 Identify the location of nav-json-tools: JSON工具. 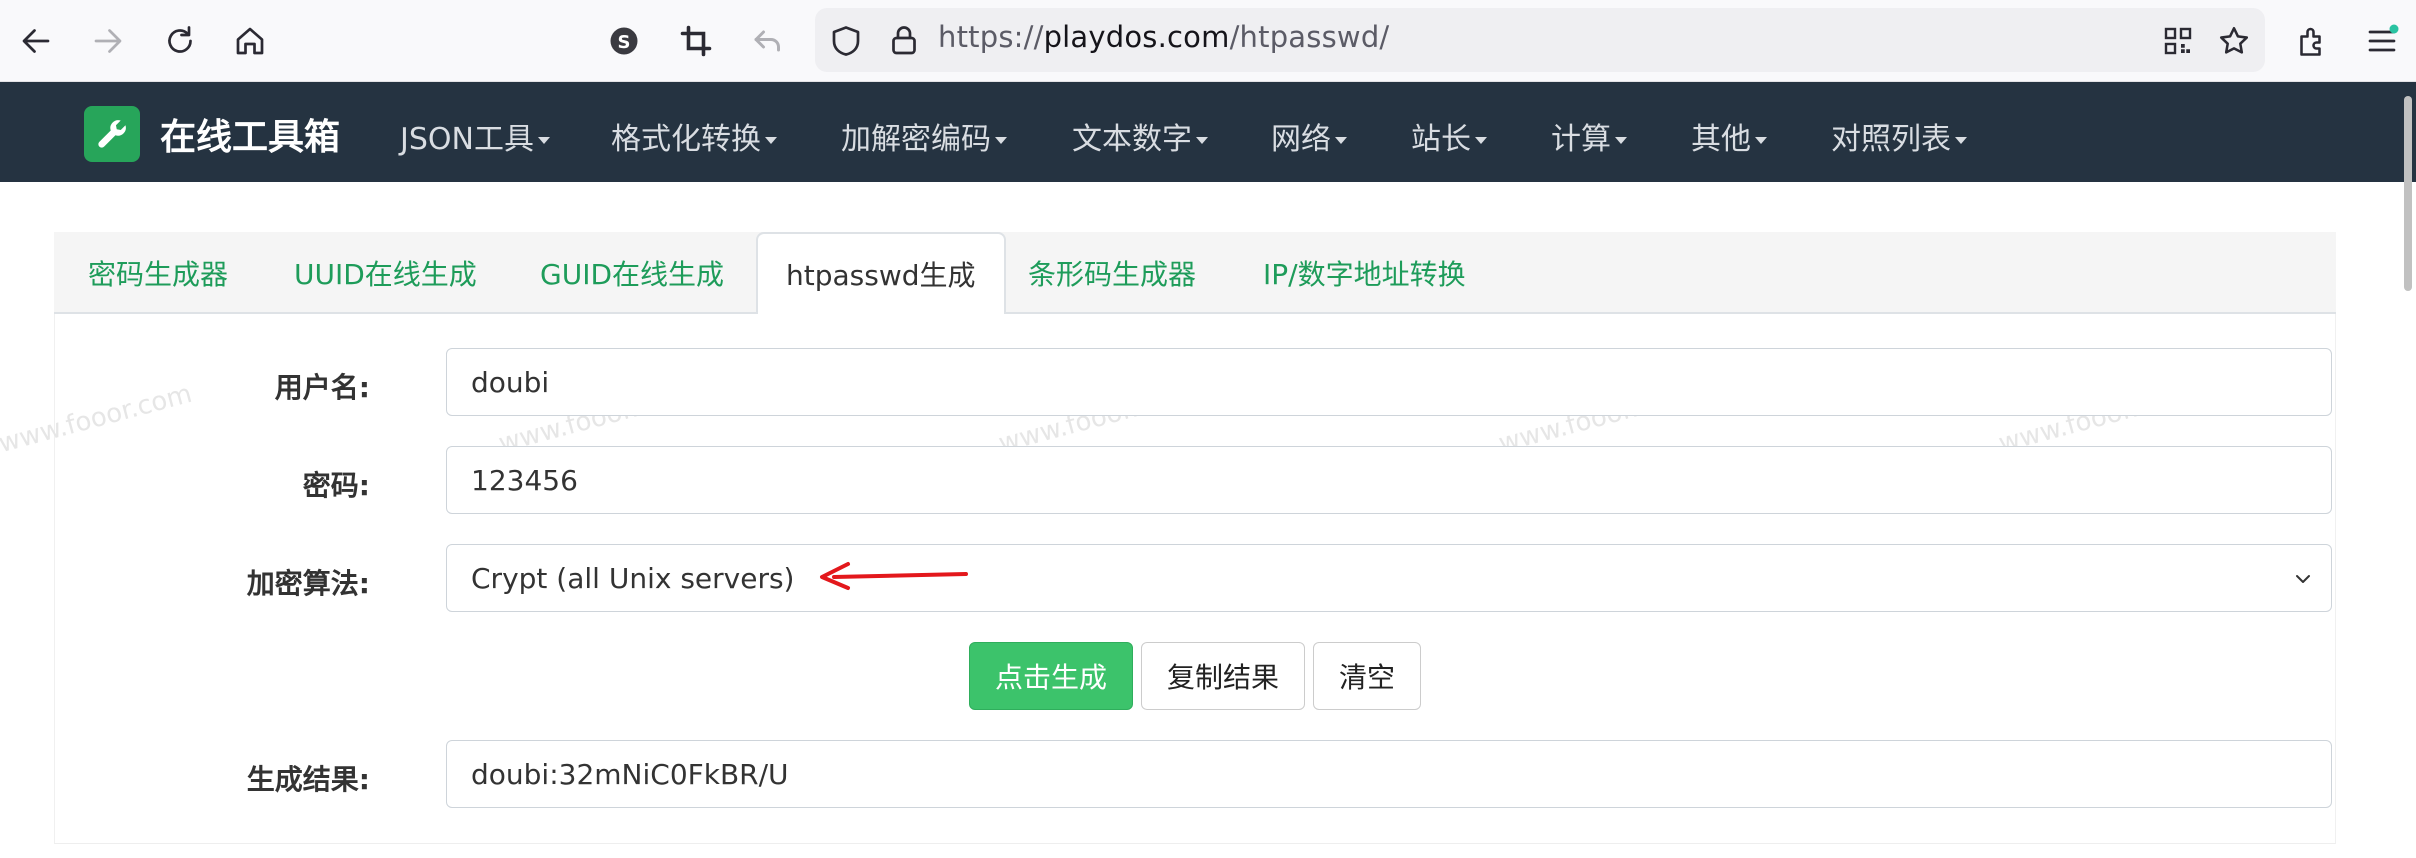
(475, 136).